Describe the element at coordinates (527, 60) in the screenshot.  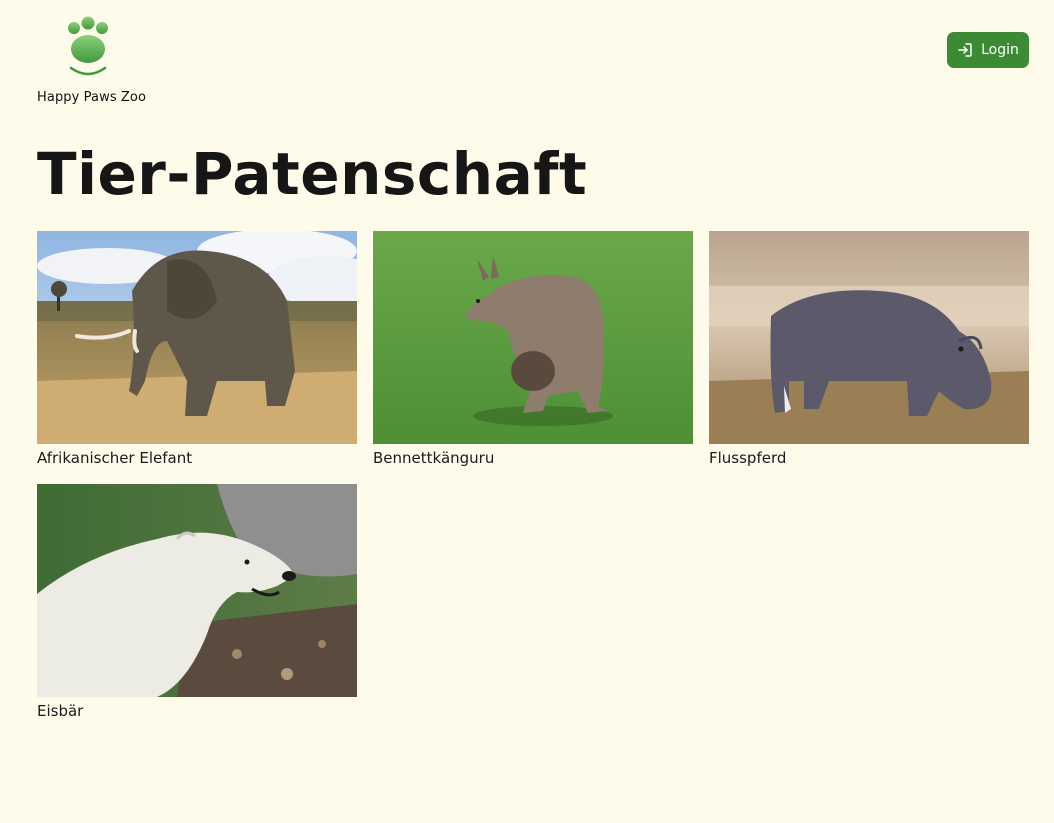
I see `site-header: Happy Paws Zoo Login` at that location.